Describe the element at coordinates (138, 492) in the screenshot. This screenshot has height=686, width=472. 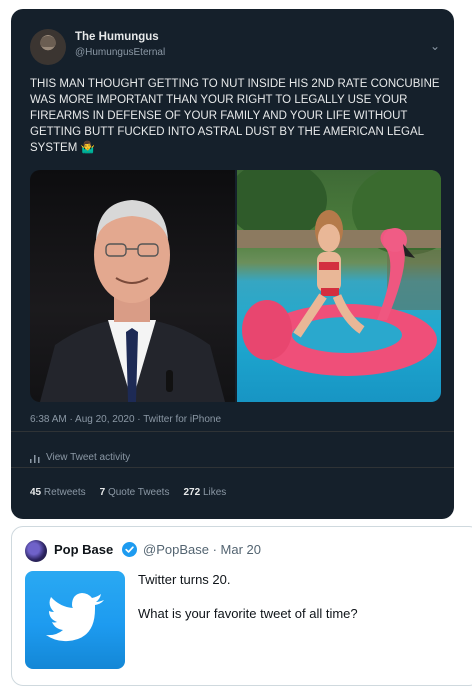
I see `quotes-label: Quote Tweets` at that location.